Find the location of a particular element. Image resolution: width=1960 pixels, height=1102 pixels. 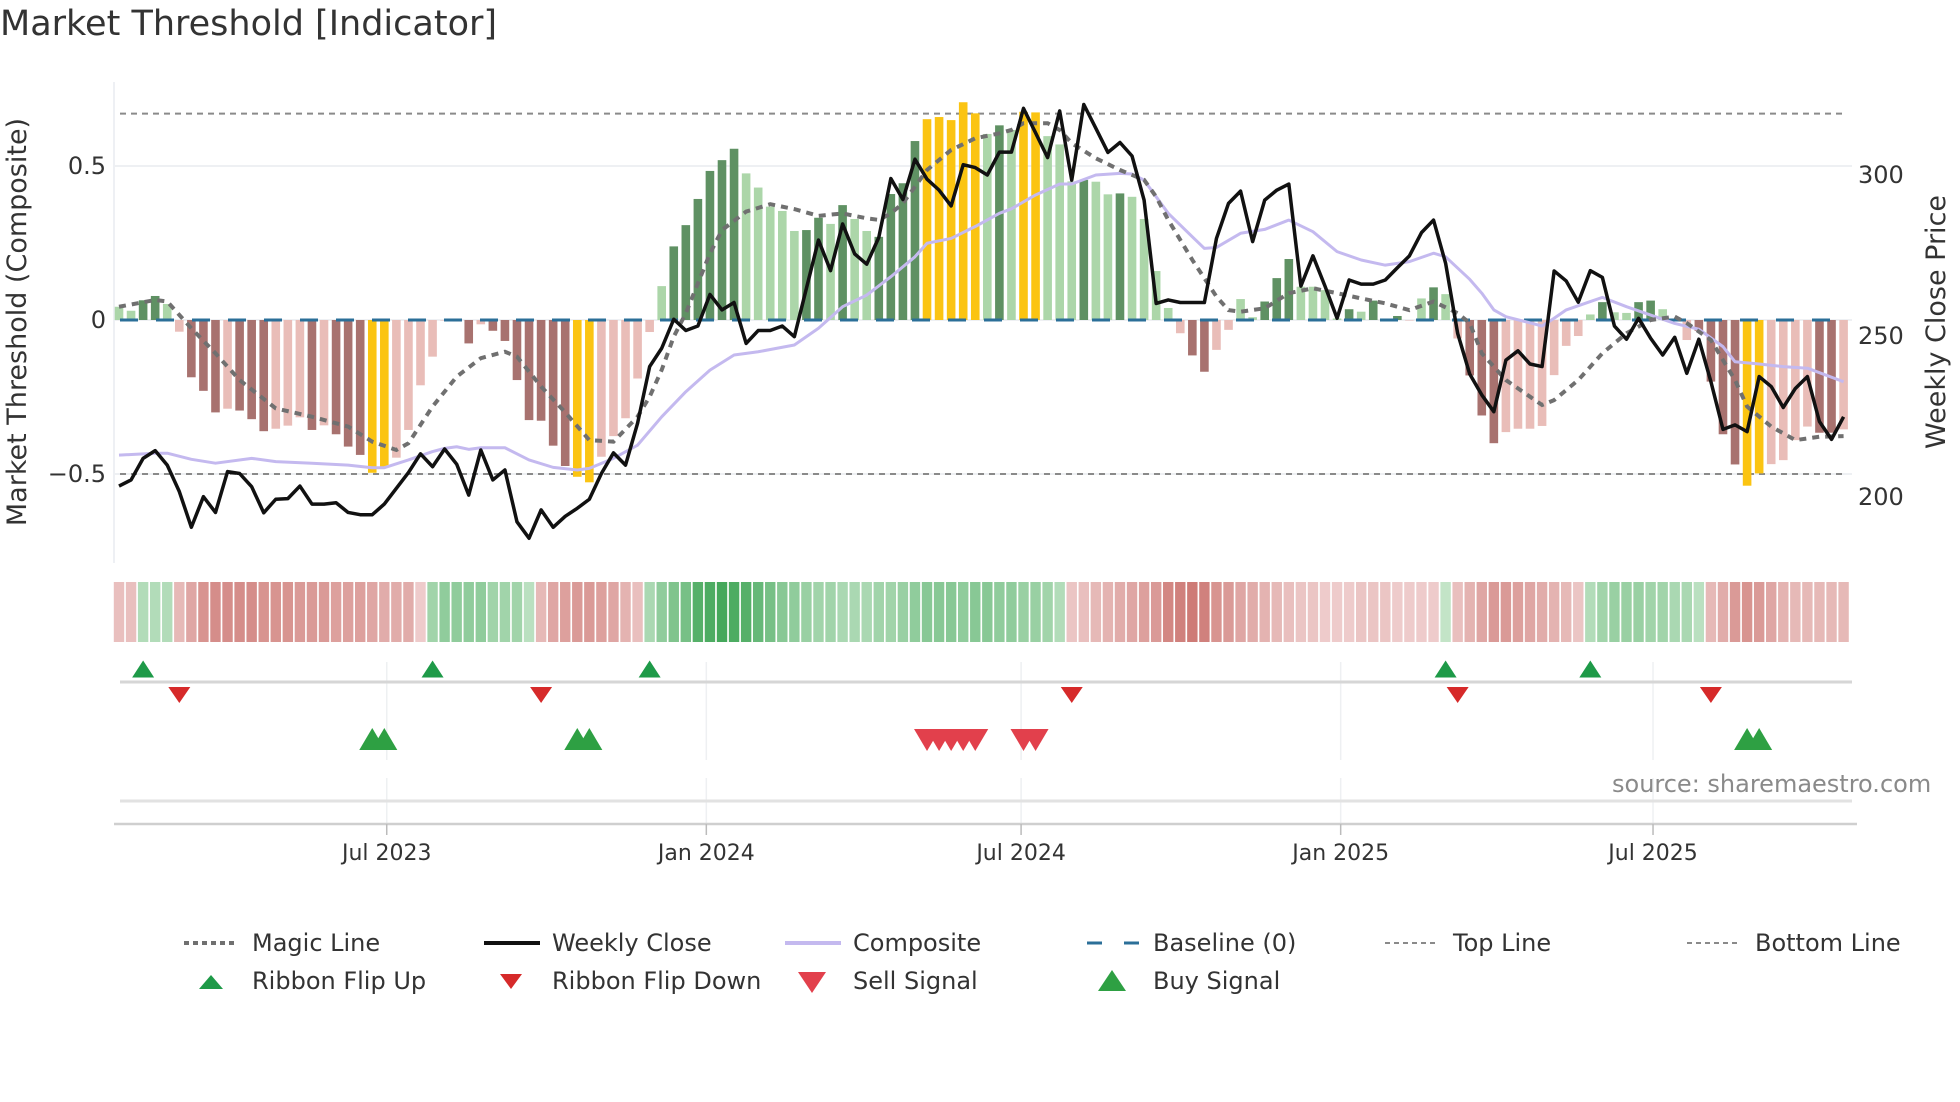

legend-swatch-composite-icon is located at coordinates (813, 943).